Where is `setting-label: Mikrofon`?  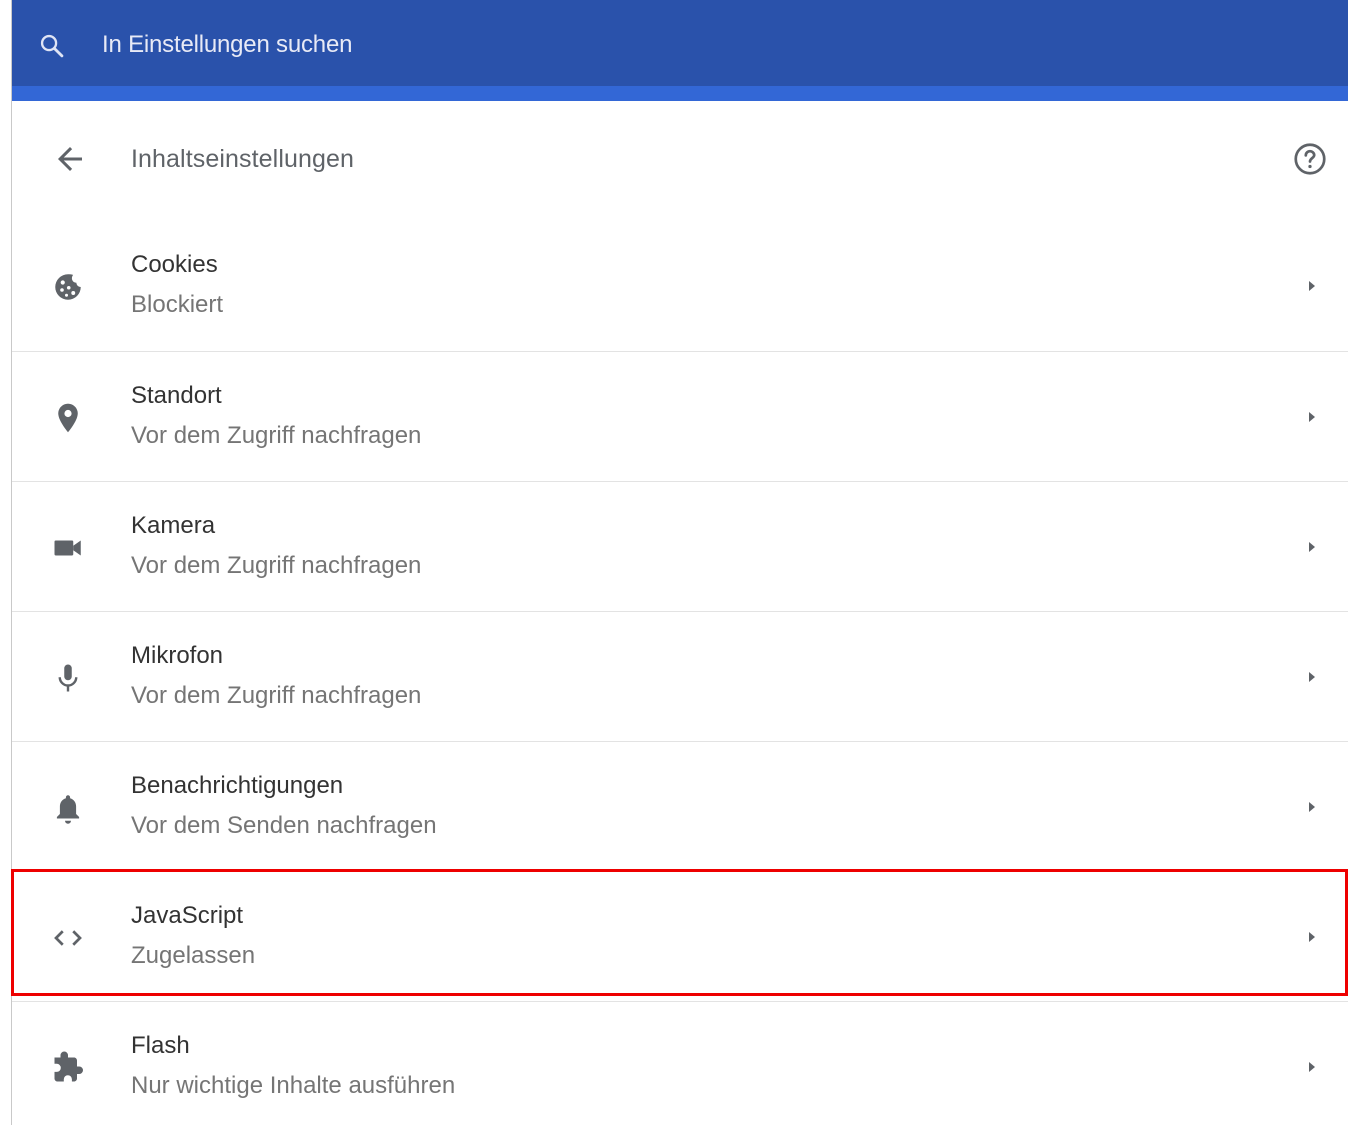
setting-label: Mikrofon is located at coordinates (177, 655).